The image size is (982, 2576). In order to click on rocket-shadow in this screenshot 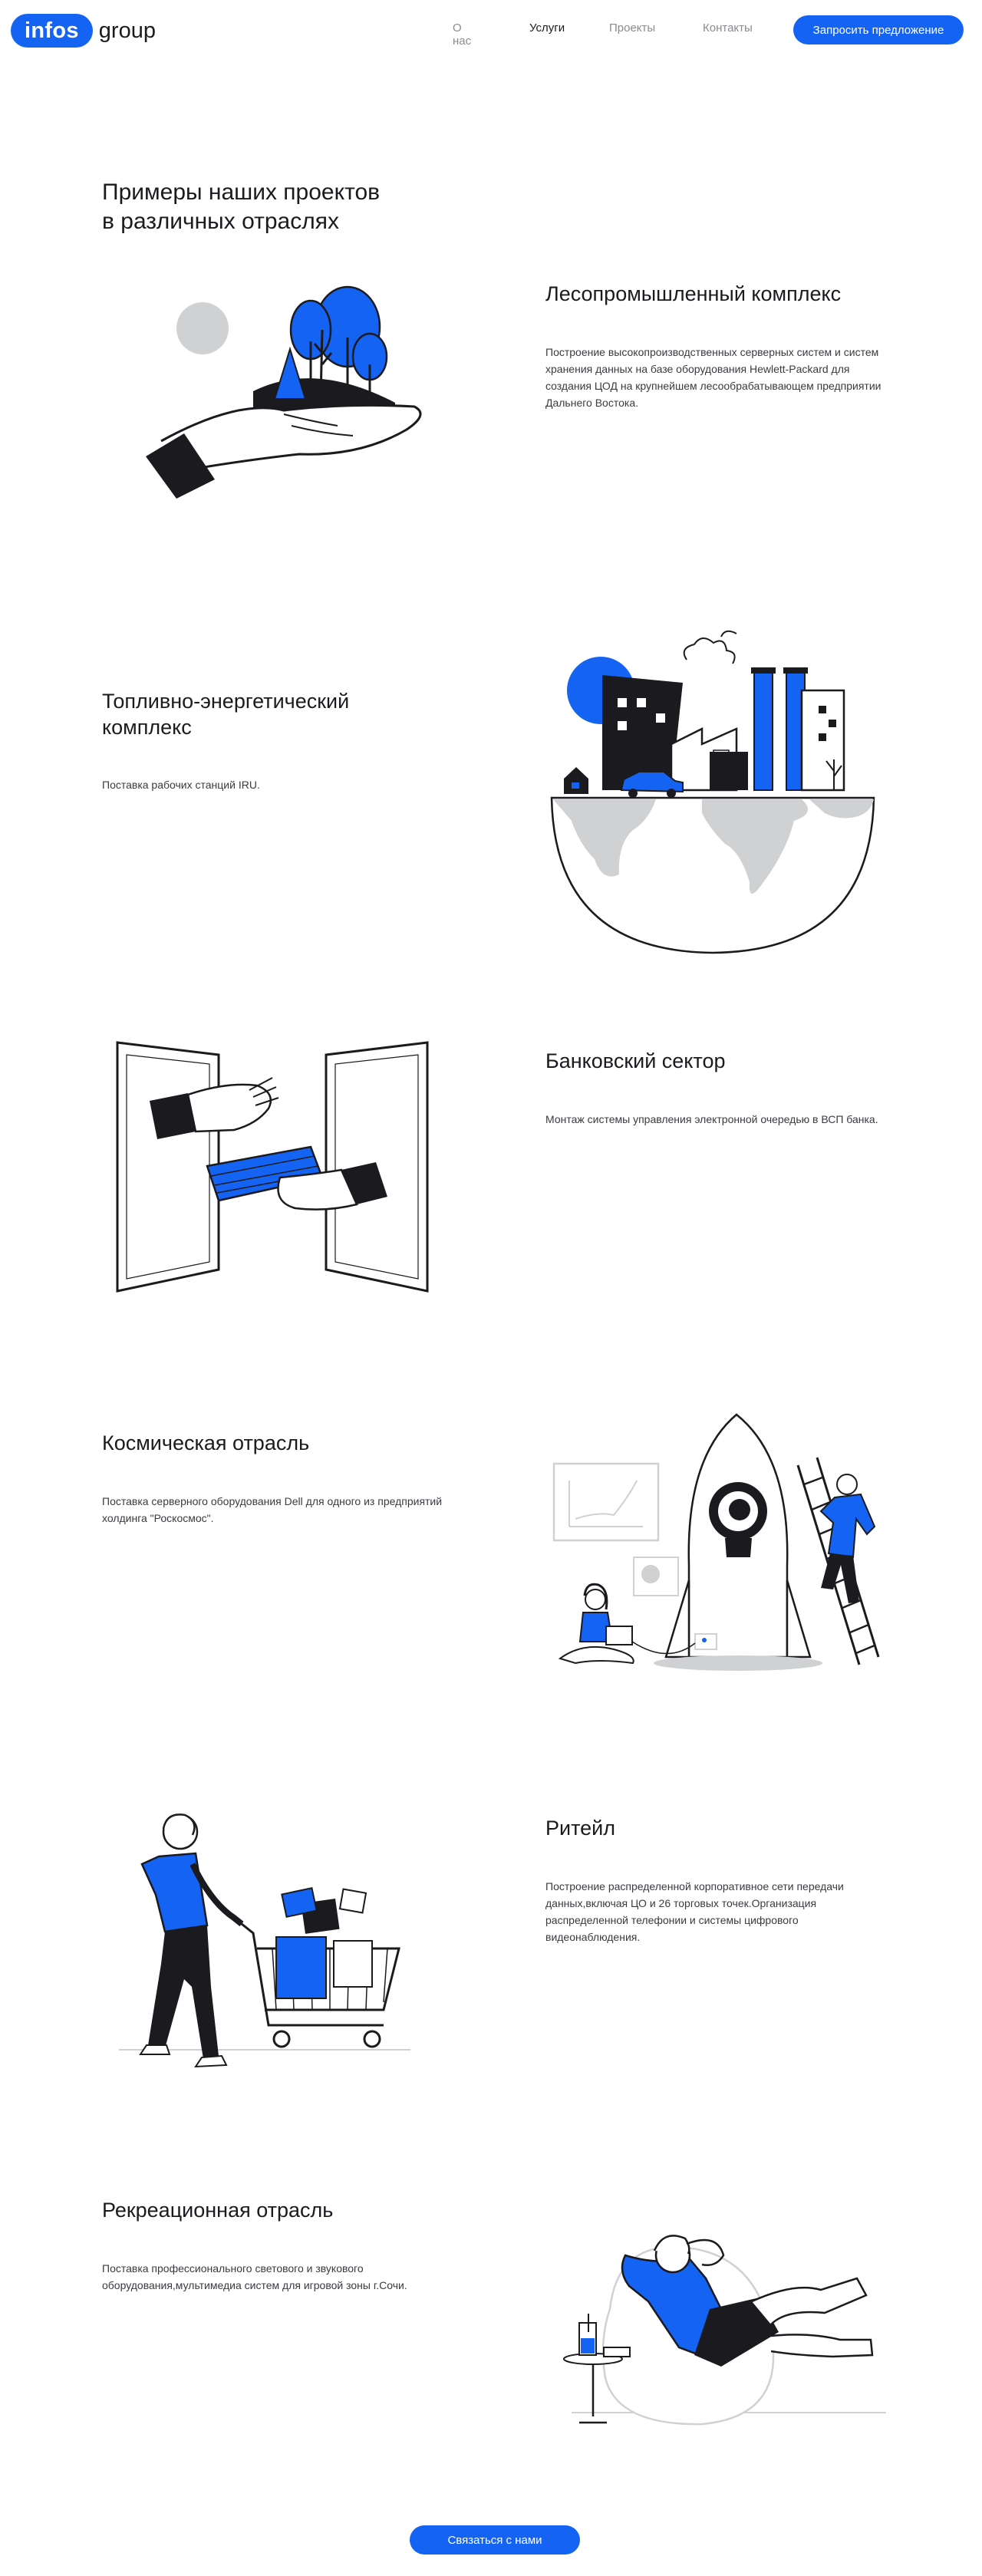, I will do `click(738, 1663)`.